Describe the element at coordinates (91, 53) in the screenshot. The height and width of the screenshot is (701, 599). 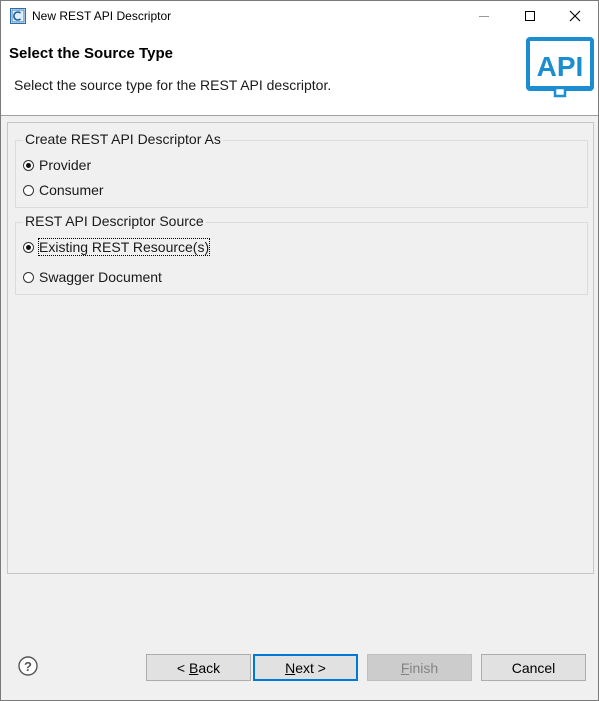
I see `page-title: Select the Source Type` at that location.